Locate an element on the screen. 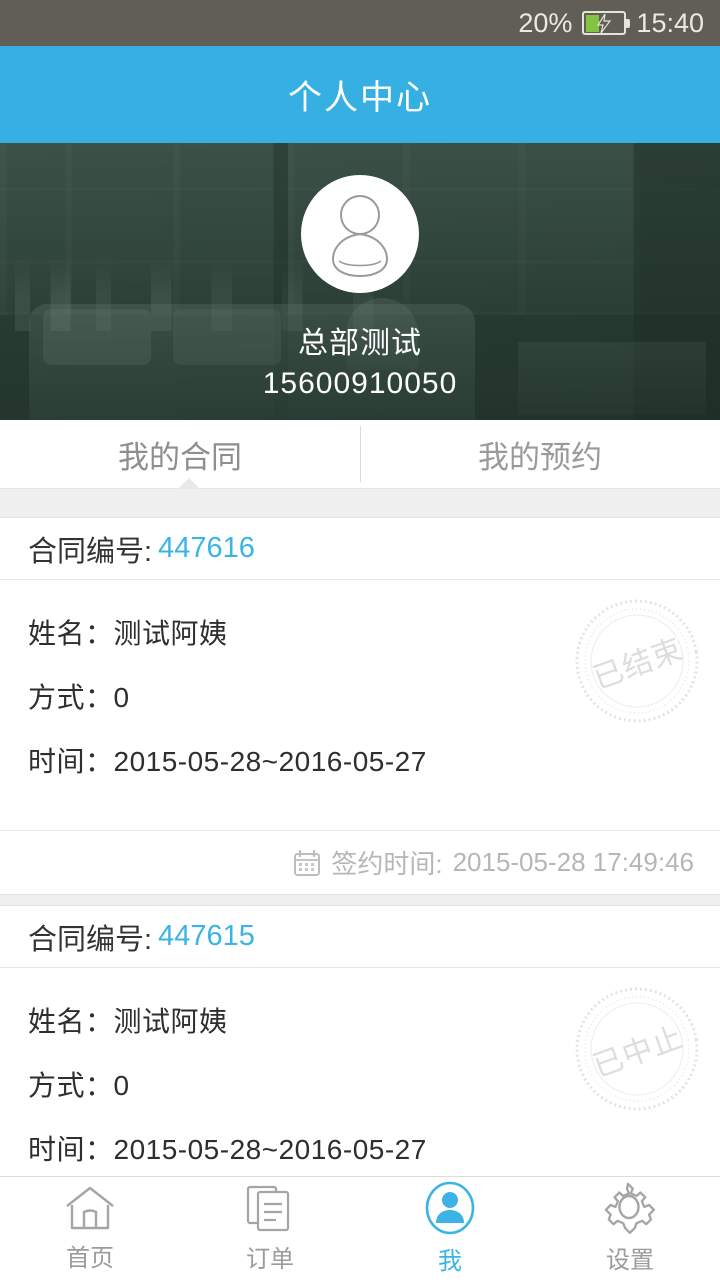 Image resolution: width=720 pixels, height=1280 pixels. nav-item-home-label: 首页 is located at coordinates (90, 1258).